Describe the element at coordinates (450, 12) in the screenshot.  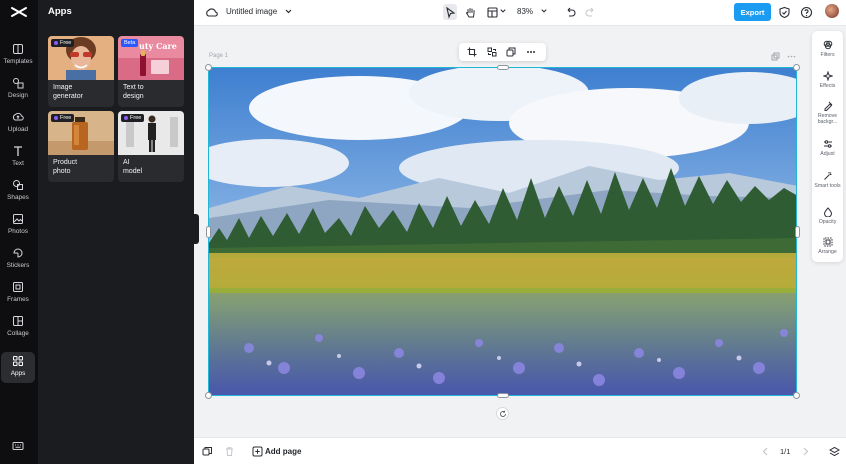
I see `pointer-icon` at that location.